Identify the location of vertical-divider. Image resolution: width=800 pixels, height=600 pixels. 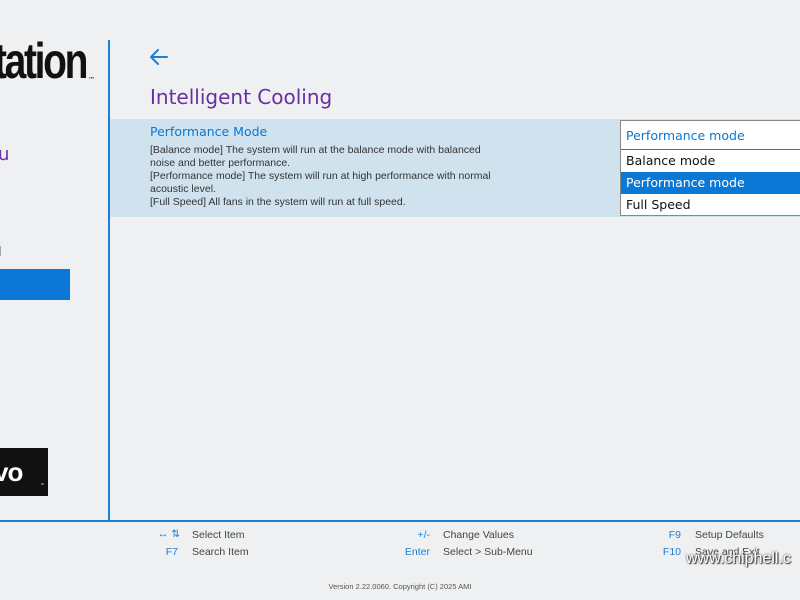
(109, 281).